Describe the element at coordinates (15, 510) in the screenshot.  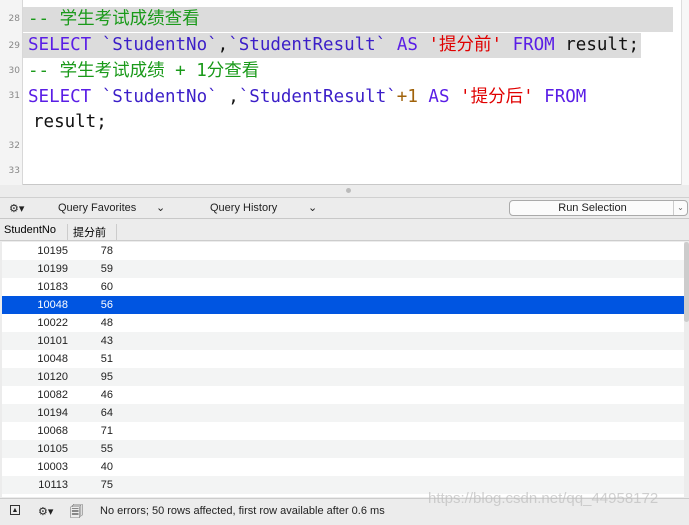
I see `toggle-panel-icon: ▲` at that location.